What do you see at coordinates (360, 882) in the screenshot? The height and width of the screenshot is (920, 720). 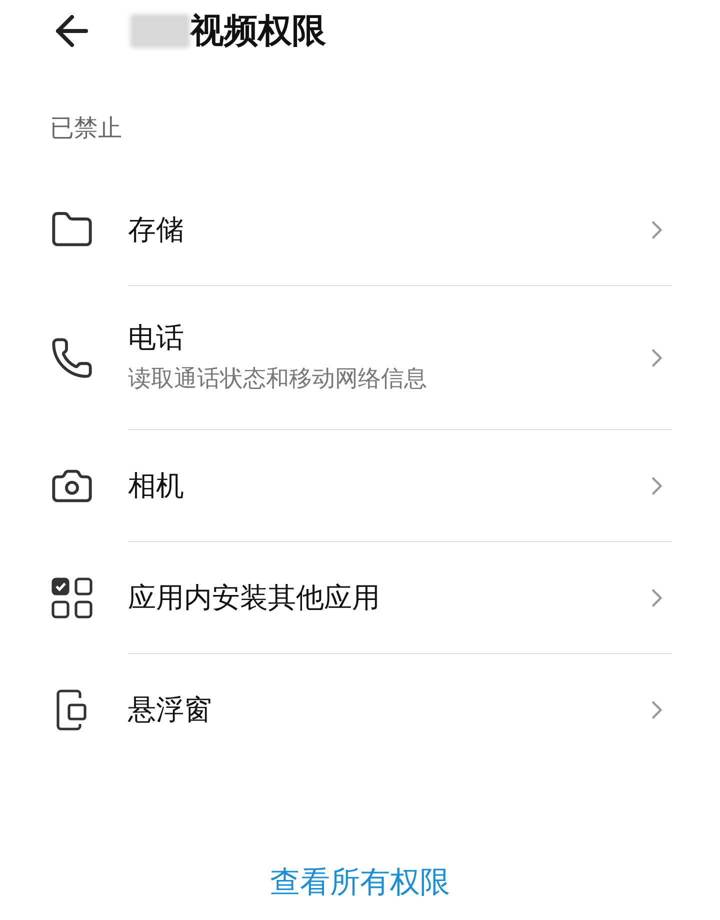 I see `view-all-permissions-link: 查看所有权限` at bounding box center [360, 882].